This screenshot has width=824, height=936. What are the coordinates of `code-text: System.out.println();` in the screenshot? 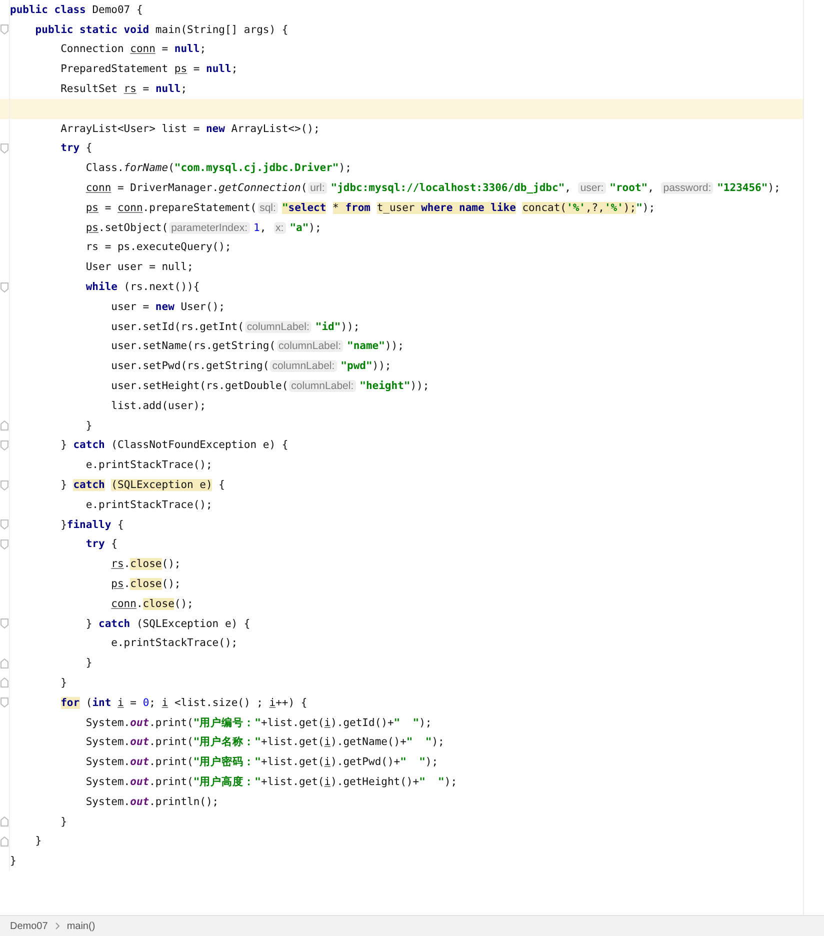 It's located at (151, 802).